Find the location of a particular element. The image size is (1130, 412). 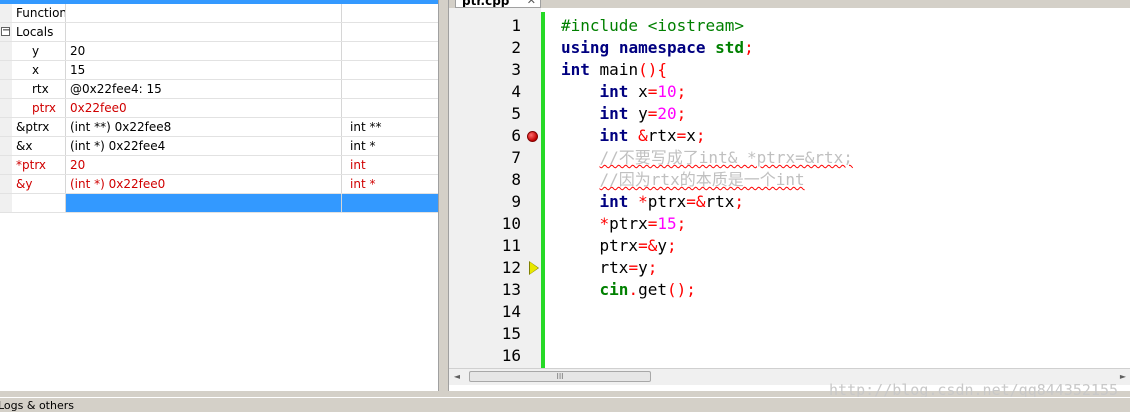

watch-value: (int *) 0x22fee0 is located at coordinates (204, 184).